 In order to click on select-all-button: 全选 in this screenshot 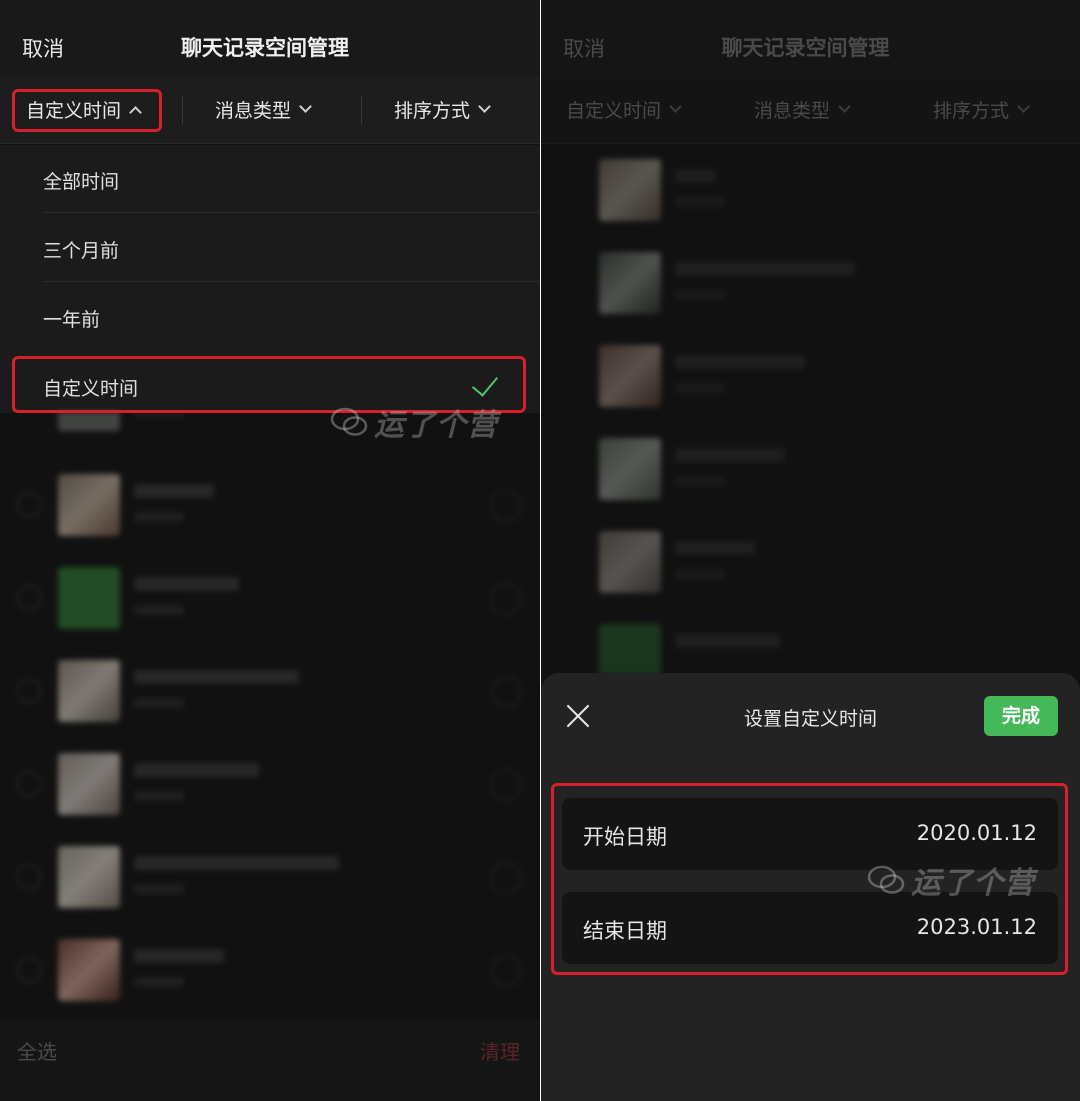, I will do `click(37, 1050)`.